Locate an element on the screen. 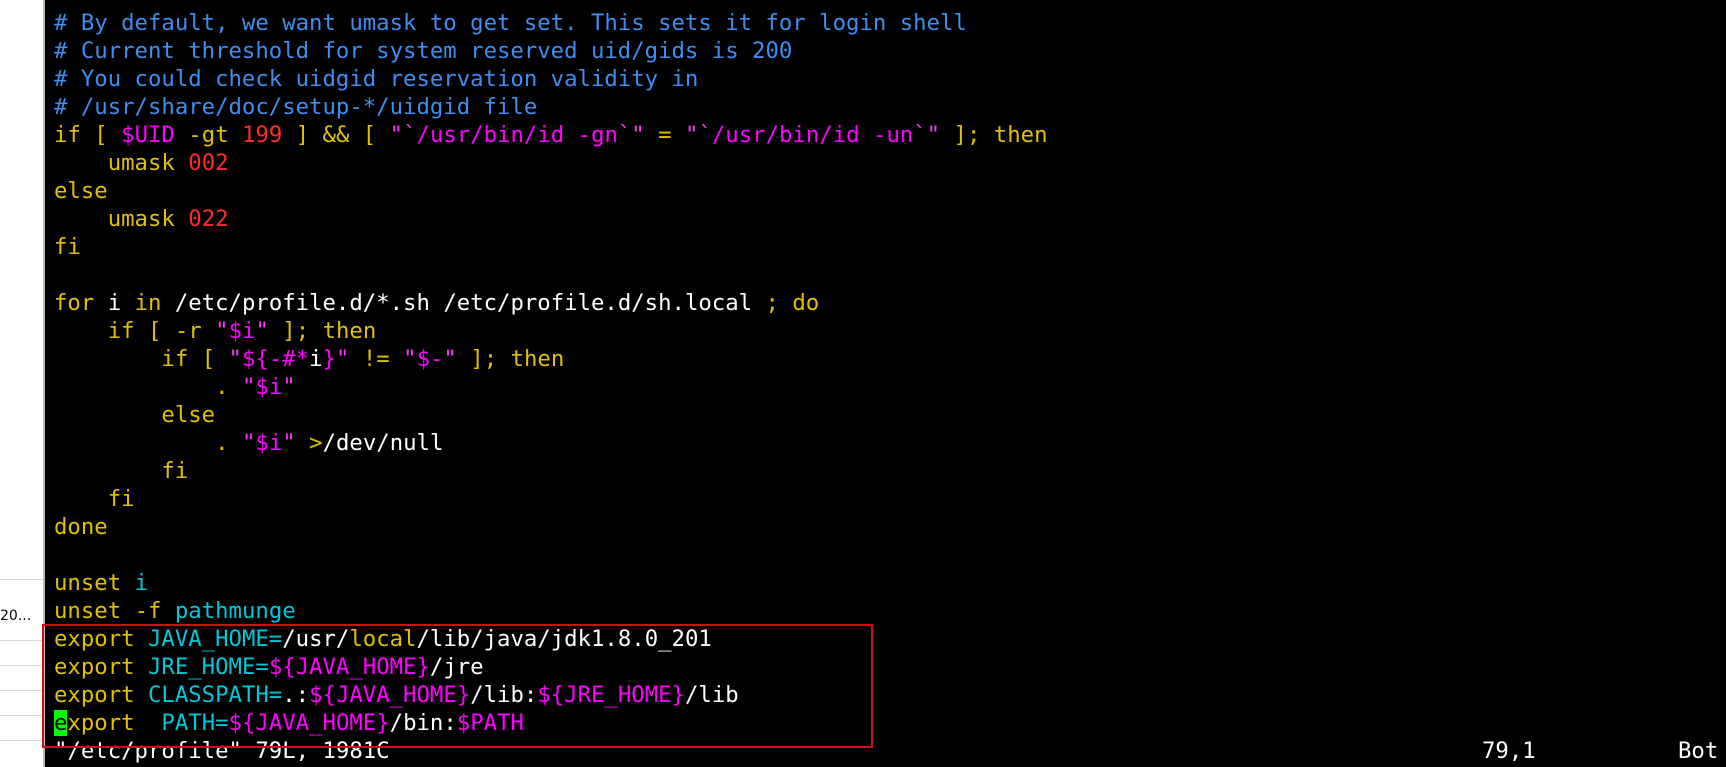 Image resolution: width=1726 pixels, height=767 pixels. keyword-else: else is located at coordinates (188, 415).